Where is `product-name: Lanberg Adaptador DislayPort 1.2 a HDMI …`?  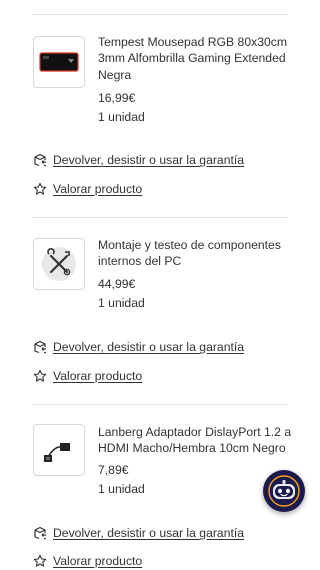 product-name: Lanberg Adaptador DislayPort 1.2 a HDMI … is located at coordinates (195, 440).